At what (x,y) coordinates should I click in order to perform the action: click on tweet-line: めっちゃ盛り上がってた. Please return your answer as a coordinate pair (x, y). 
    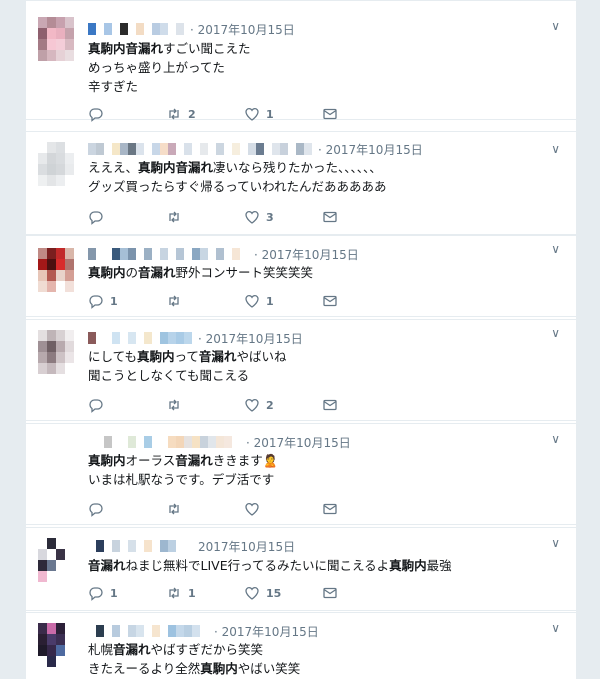
    Looking at the image, I should click on (323, 67).